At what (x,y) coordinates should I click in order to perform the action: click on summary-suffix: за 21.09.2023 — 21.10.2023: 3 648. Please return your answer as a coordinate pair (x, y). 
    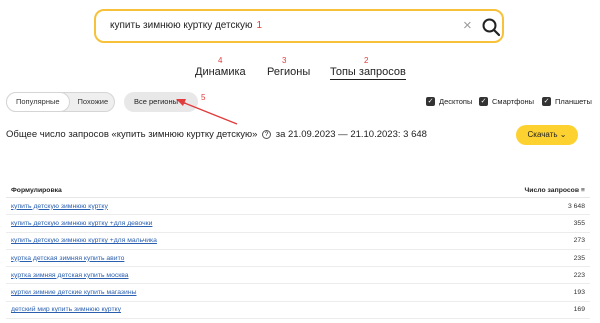
    Looking at the image, I should click on (351, 134).